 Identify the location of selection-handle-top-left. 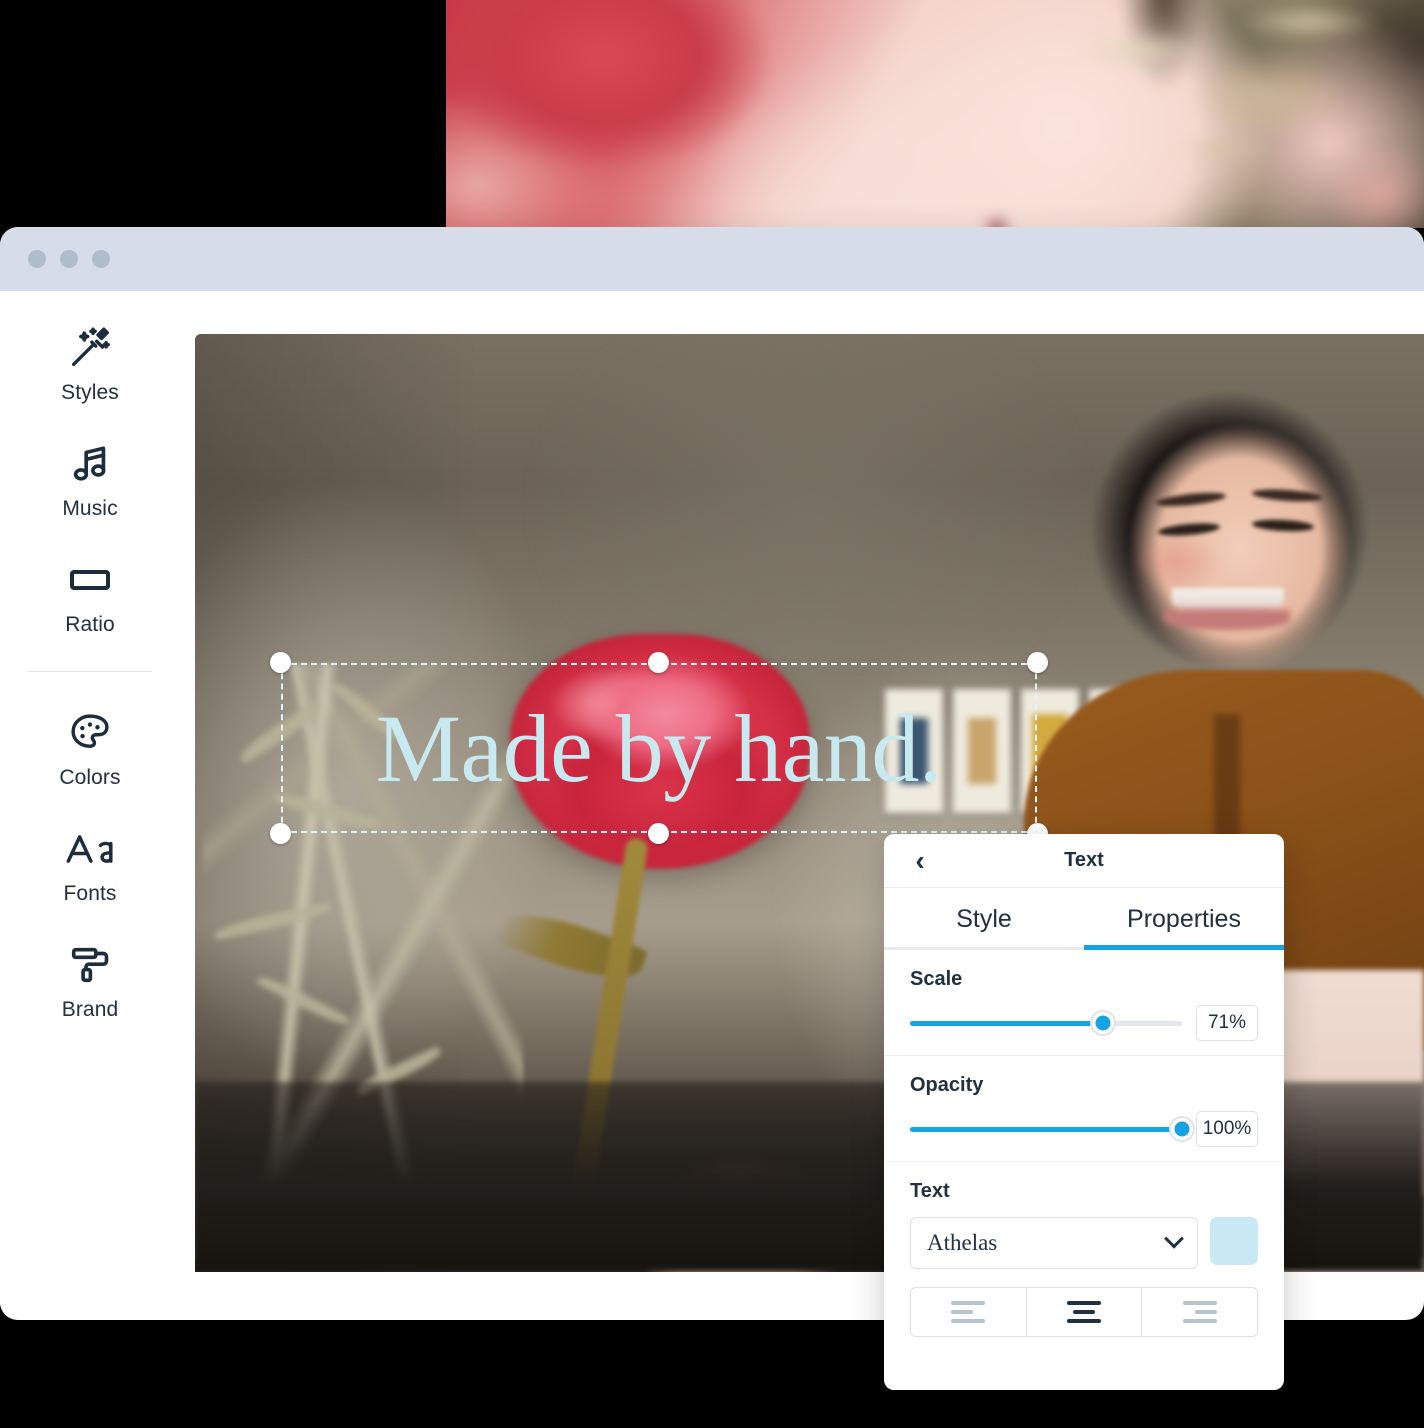
(280, 662).